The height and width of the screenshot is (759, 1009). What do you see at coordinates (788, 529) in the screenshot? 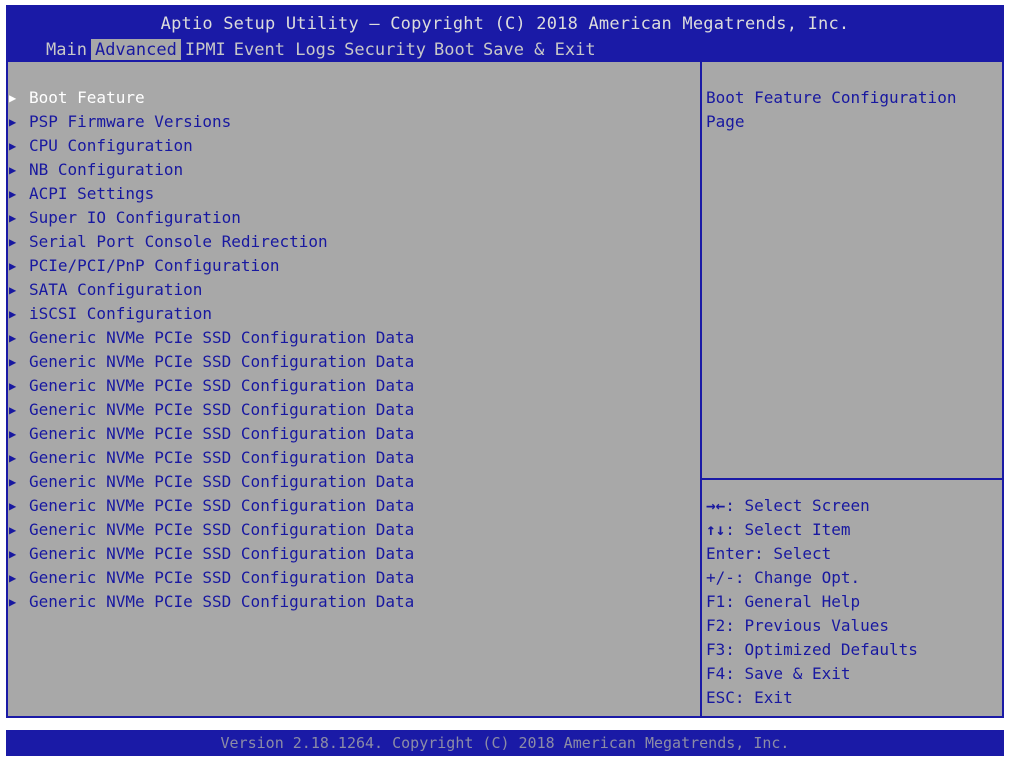
I see `key-legend-text: : Select Item` at bounding box center [788, 529].